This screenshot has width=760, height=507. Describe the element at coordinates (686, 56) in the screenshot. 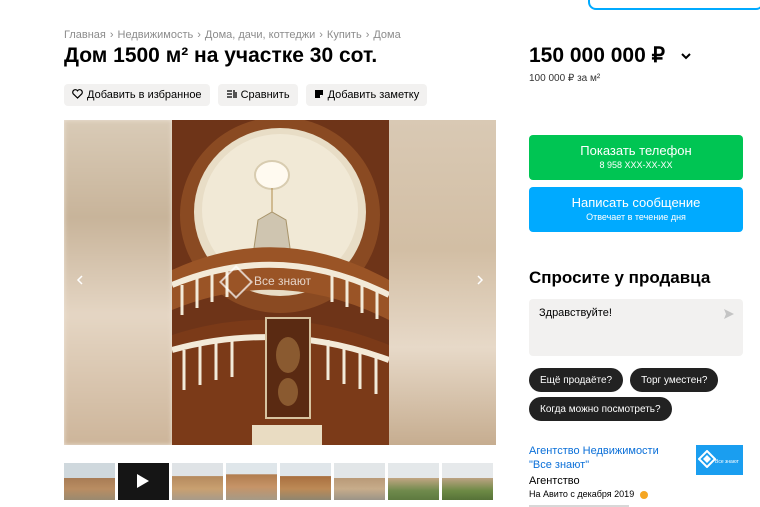

I see `chevron-down-icon` at that location.